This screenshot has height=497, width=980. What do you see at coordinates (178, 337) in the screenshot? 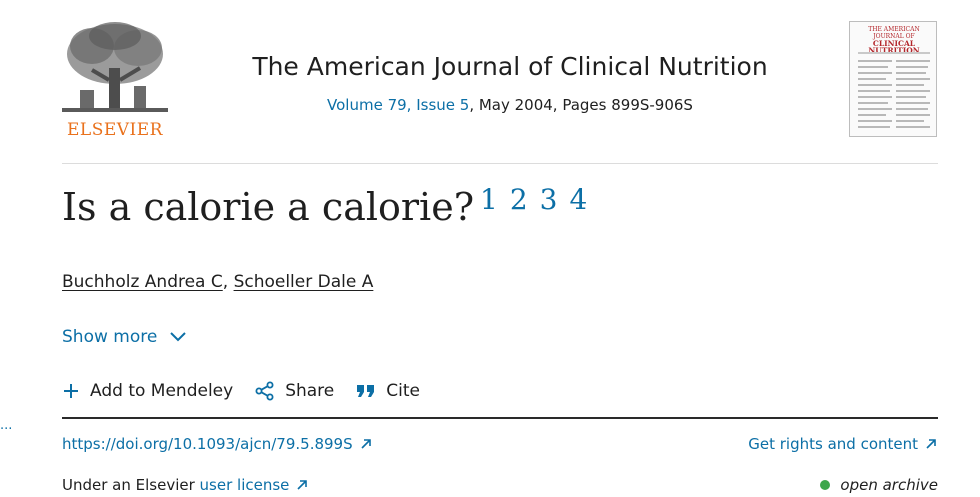
I see `chevron-down-icon` at bounding box center [178, 337].